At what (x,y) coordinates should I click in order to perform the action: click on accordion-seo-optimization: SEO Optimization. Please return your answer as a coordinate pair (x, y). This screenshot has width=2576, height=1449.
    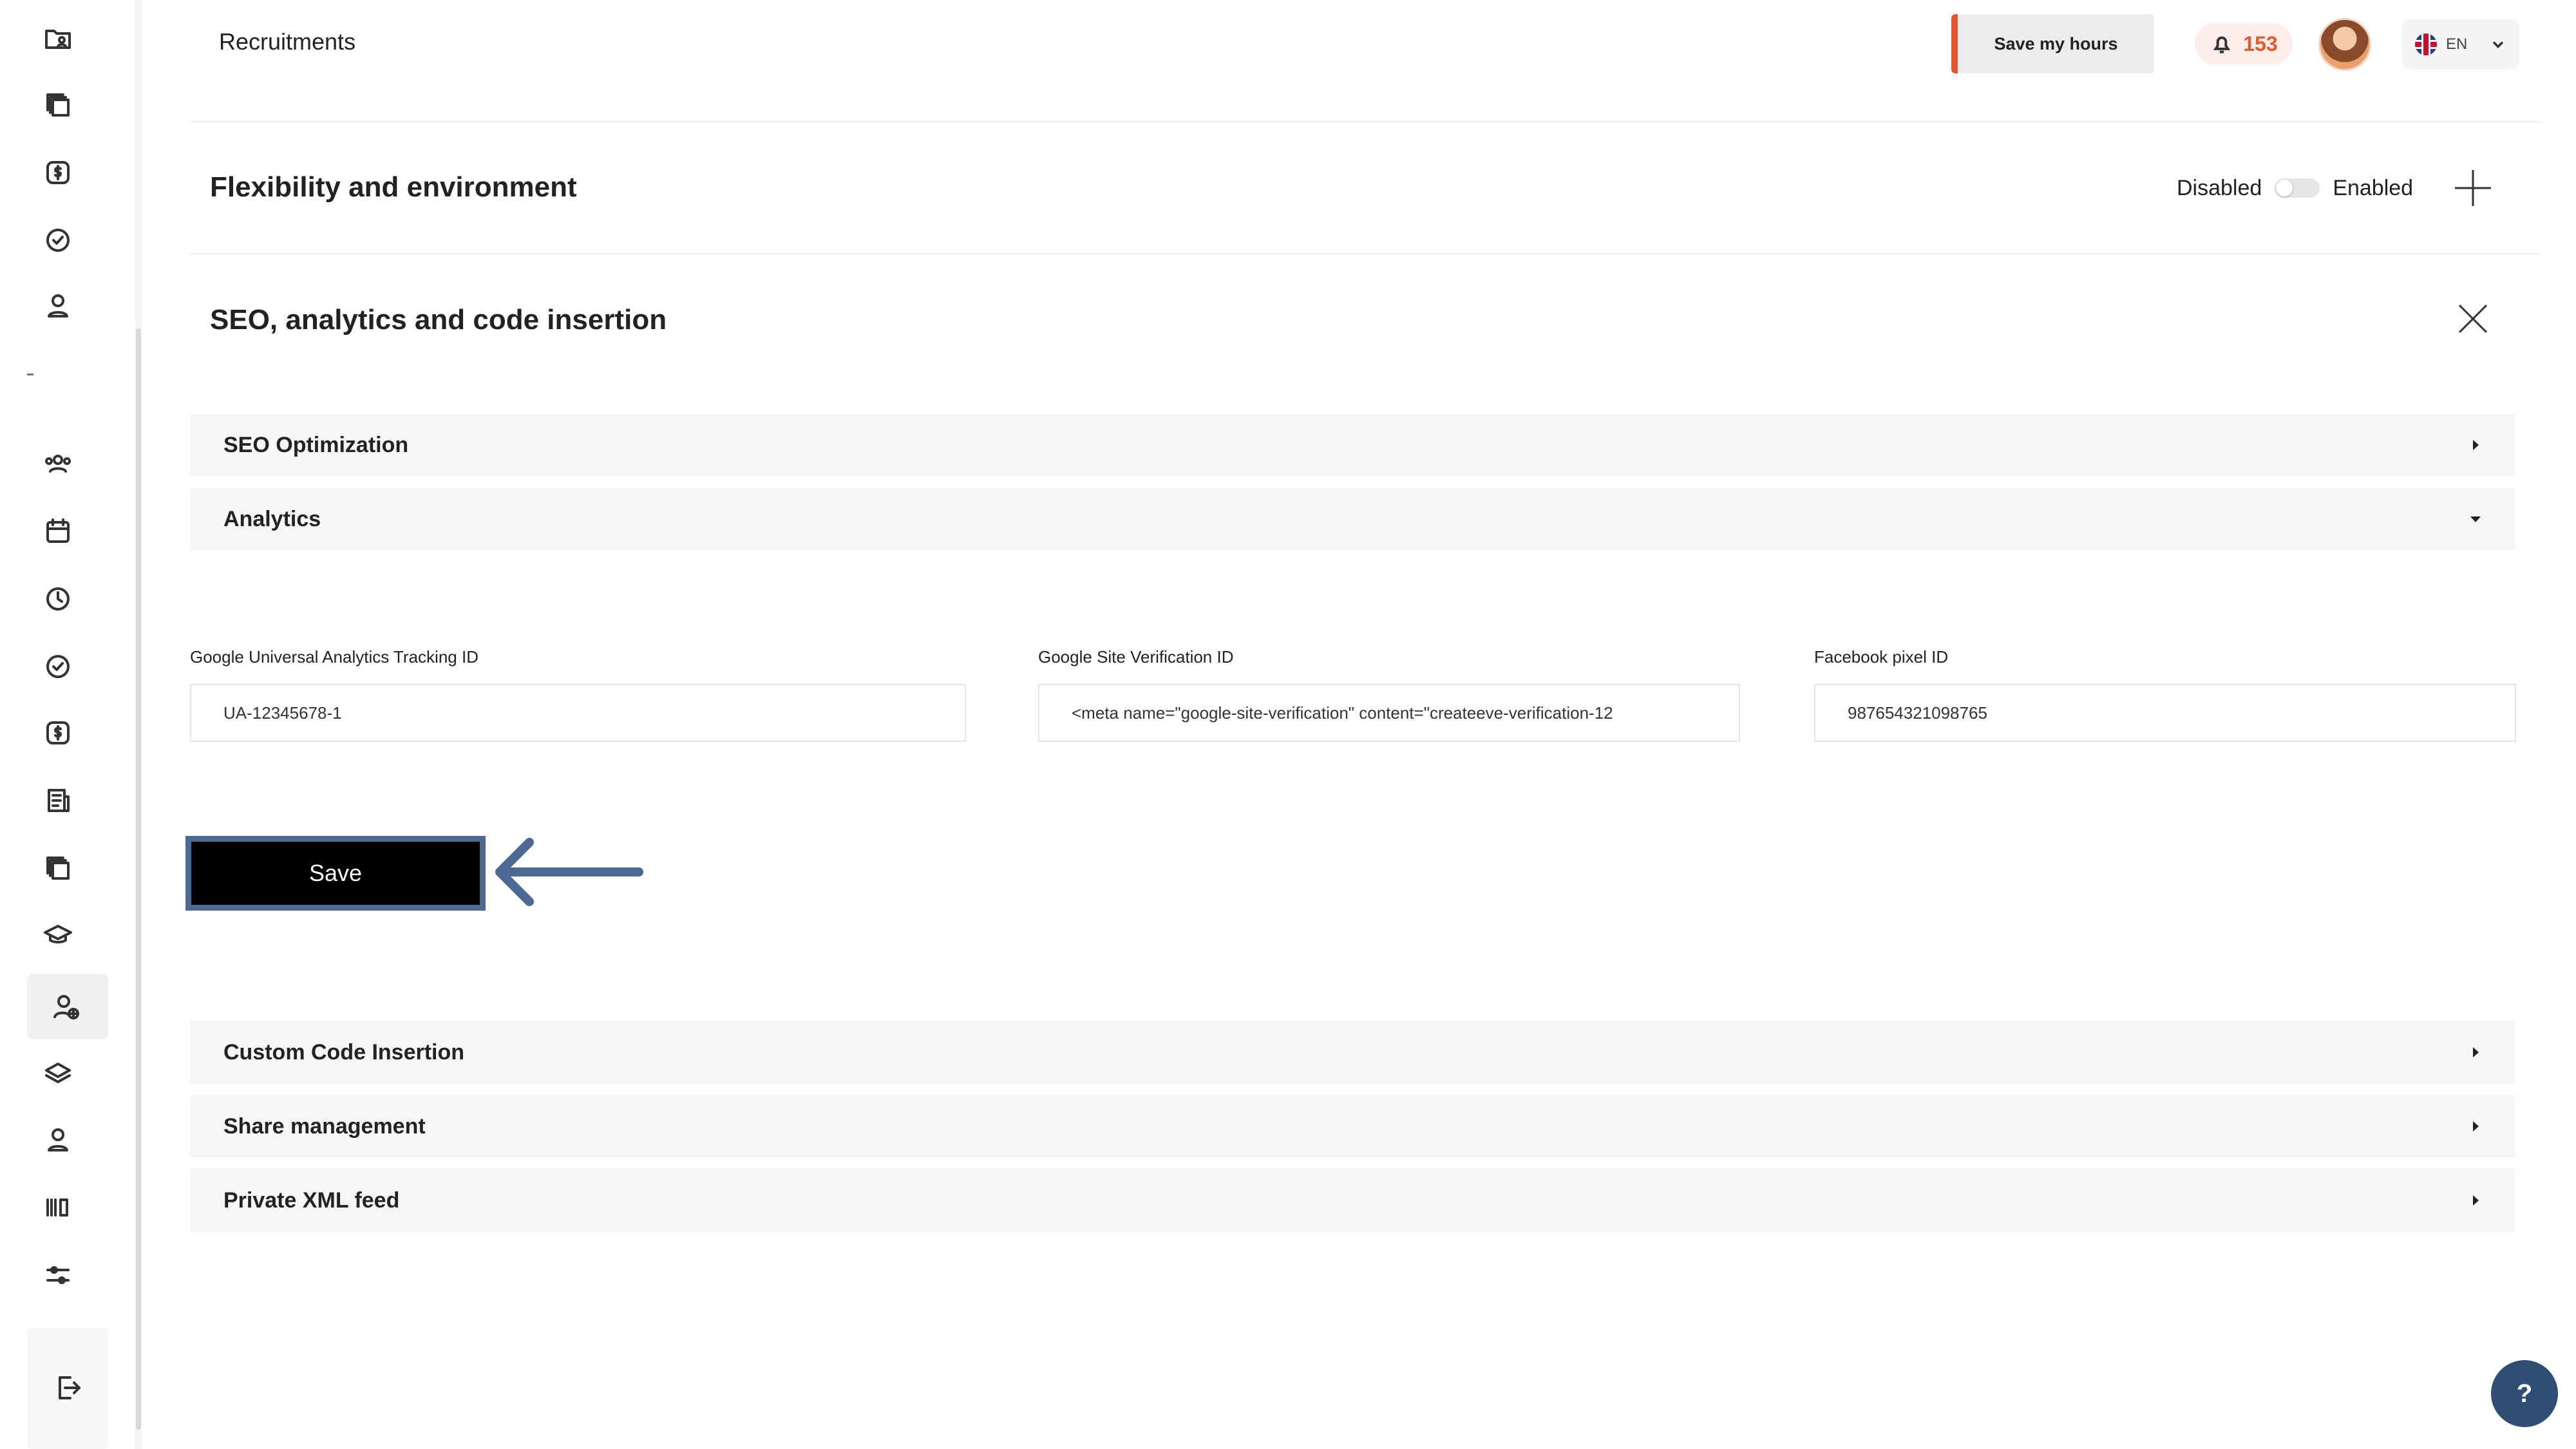
    Looking at the image, I should click on (1352, 445).